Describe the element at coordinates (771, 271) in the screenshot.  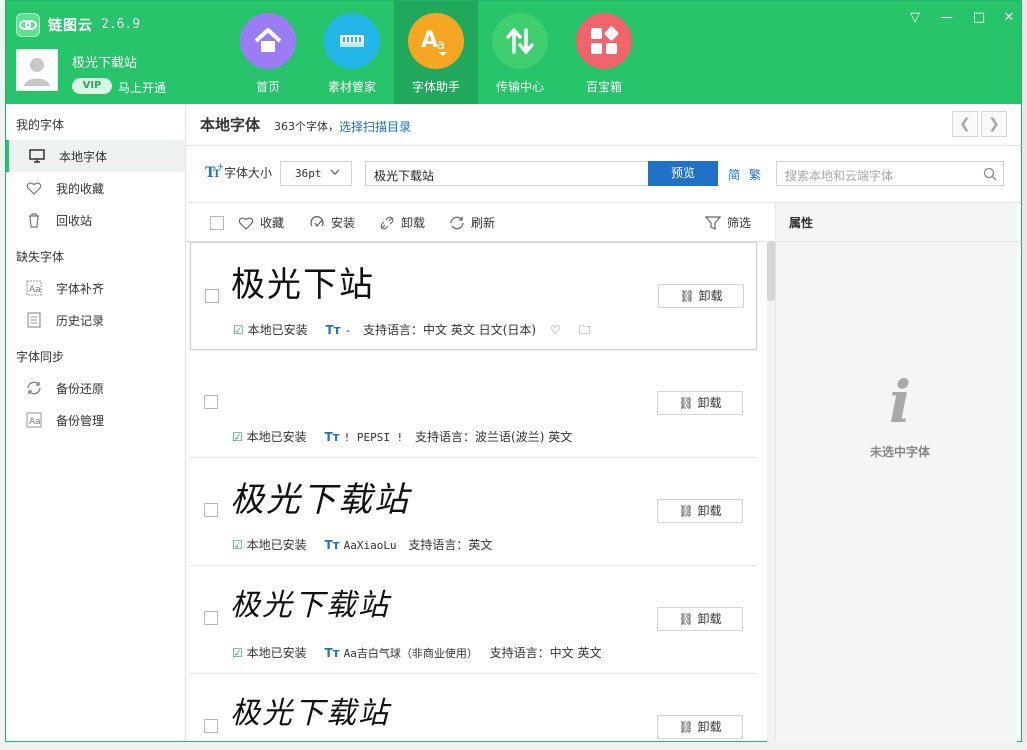
I see `scrollbar-thumb` at that location.